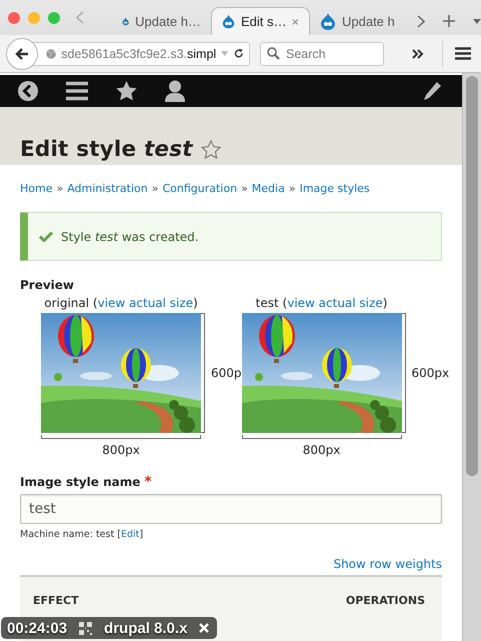 This screenshot has height=641, width=481. What do you see at coordinates (106, 149) in the screenshot?
I see `page-title: Edit style test` at bounding box center [106, 149].